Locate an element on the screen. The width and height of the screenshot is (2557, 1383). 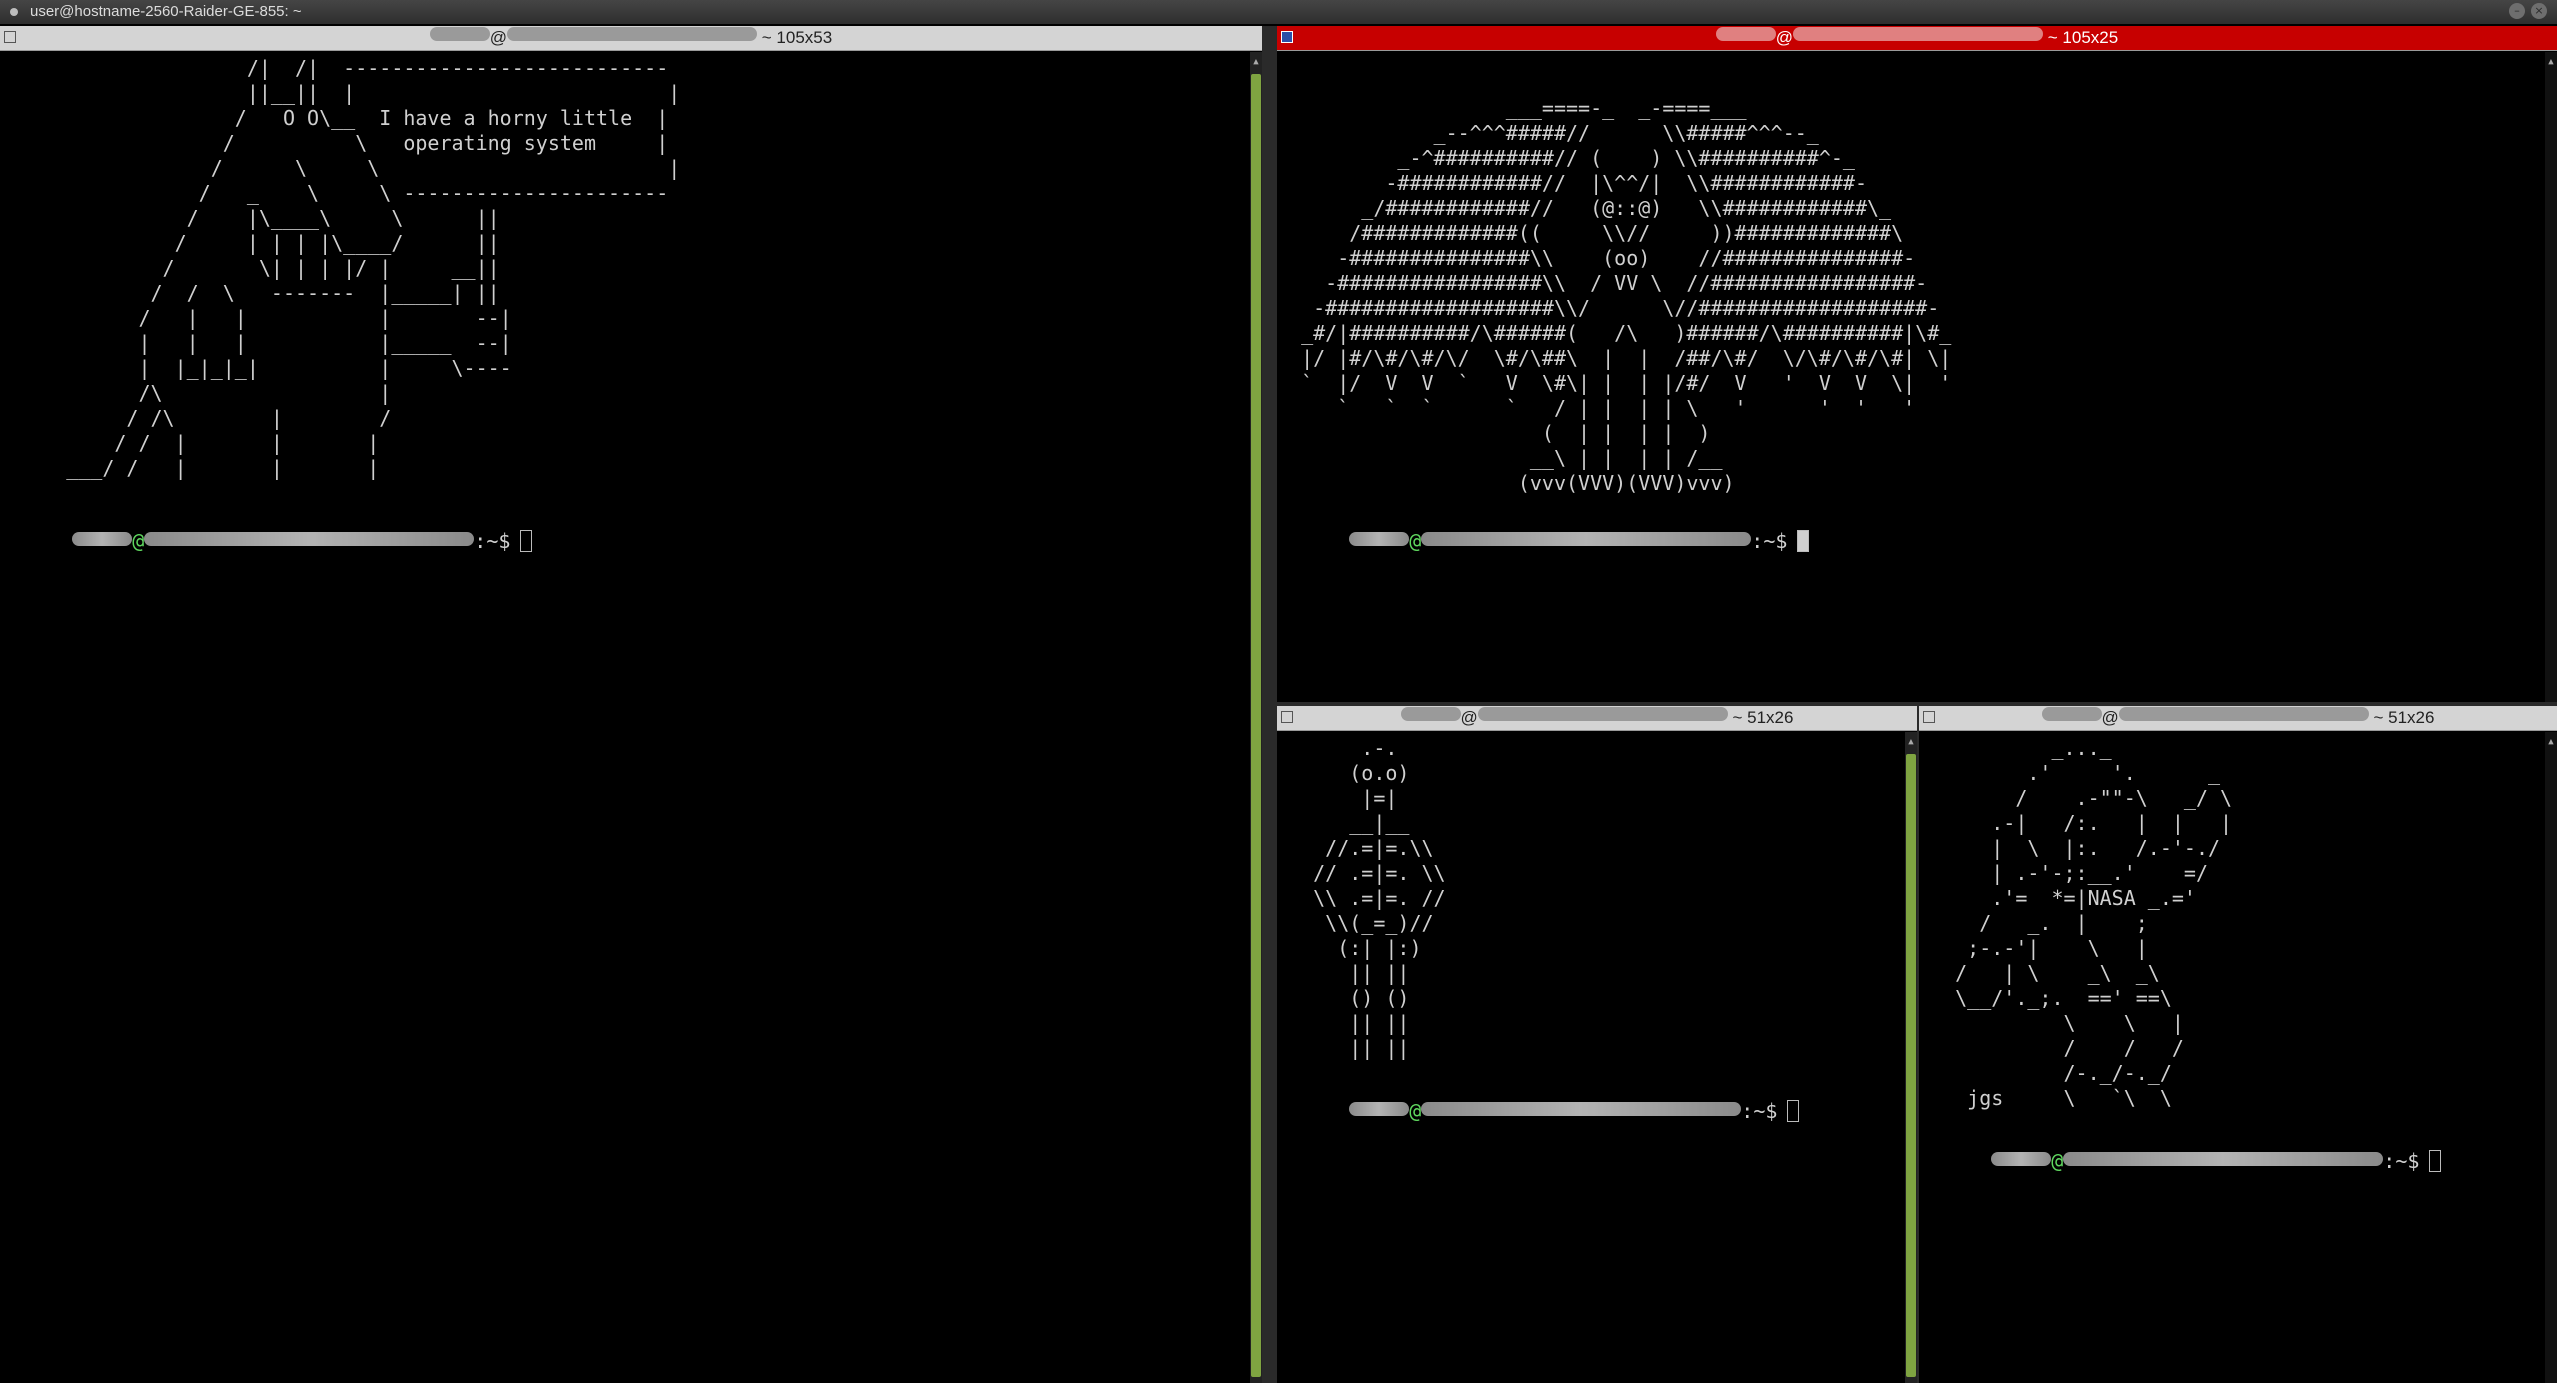
pane-titlebar-active: @ ~ 105x25 is located at coordinates (1917, 38).